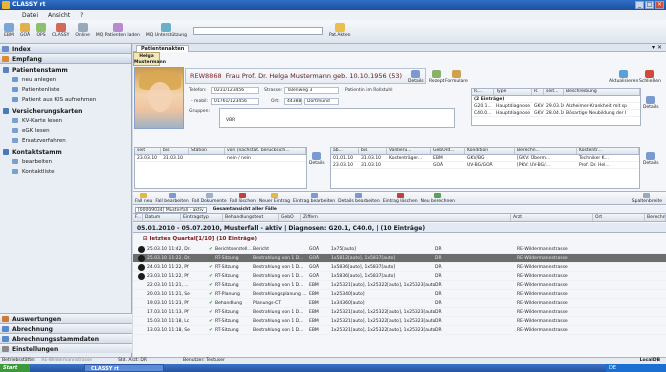 This screenshot has height=372, width=666. I want to click on ort-field: Dortmund, so click(321, 101).